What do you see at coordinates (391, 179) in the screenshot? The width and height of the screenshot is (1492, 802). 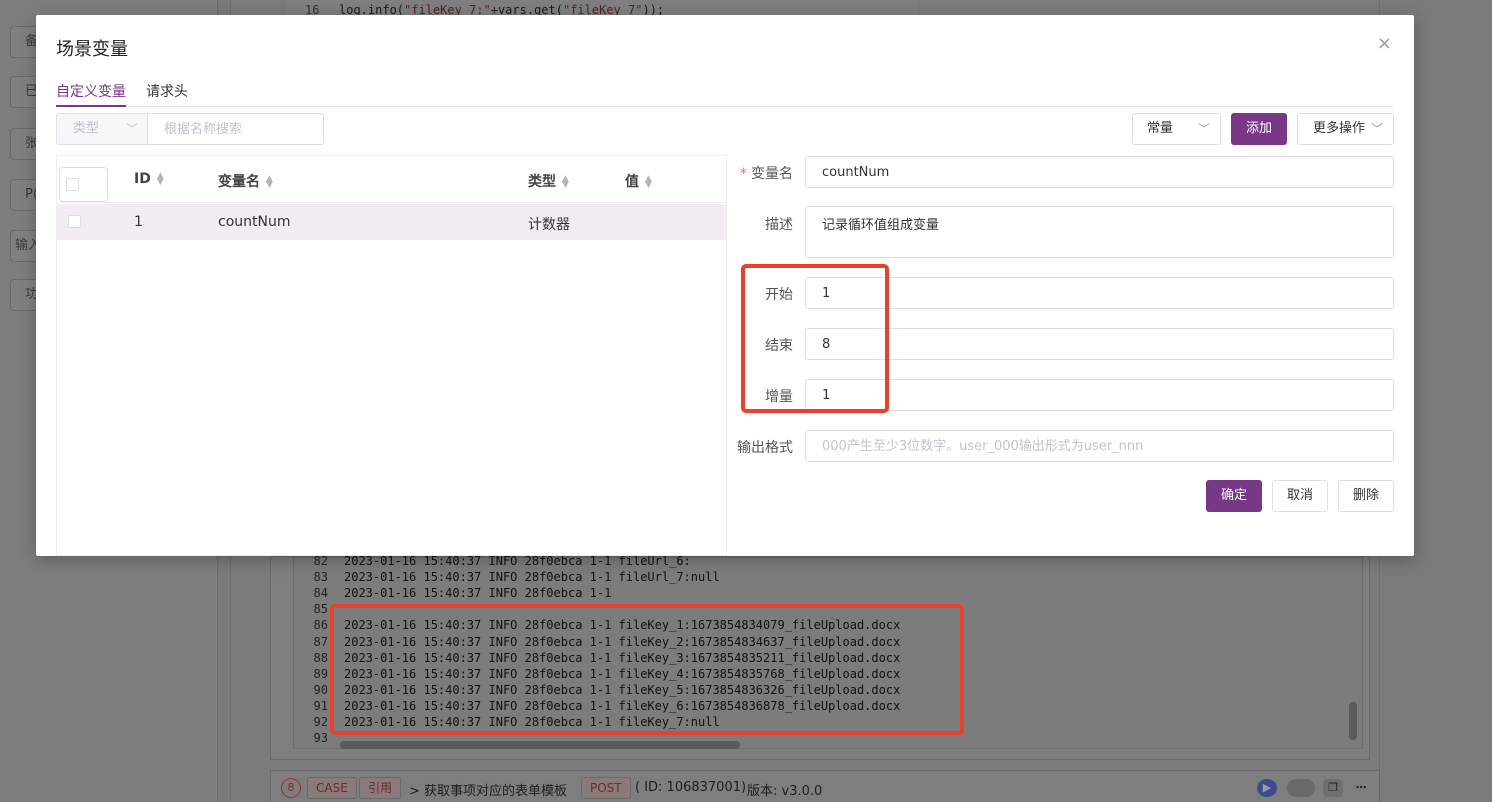 I see `table-header: ID ▲ ▼ 变量名 ▲ ▼ 类型 ▲ ▼ 值 ▲ ▼` at bounding box center [391, 179].